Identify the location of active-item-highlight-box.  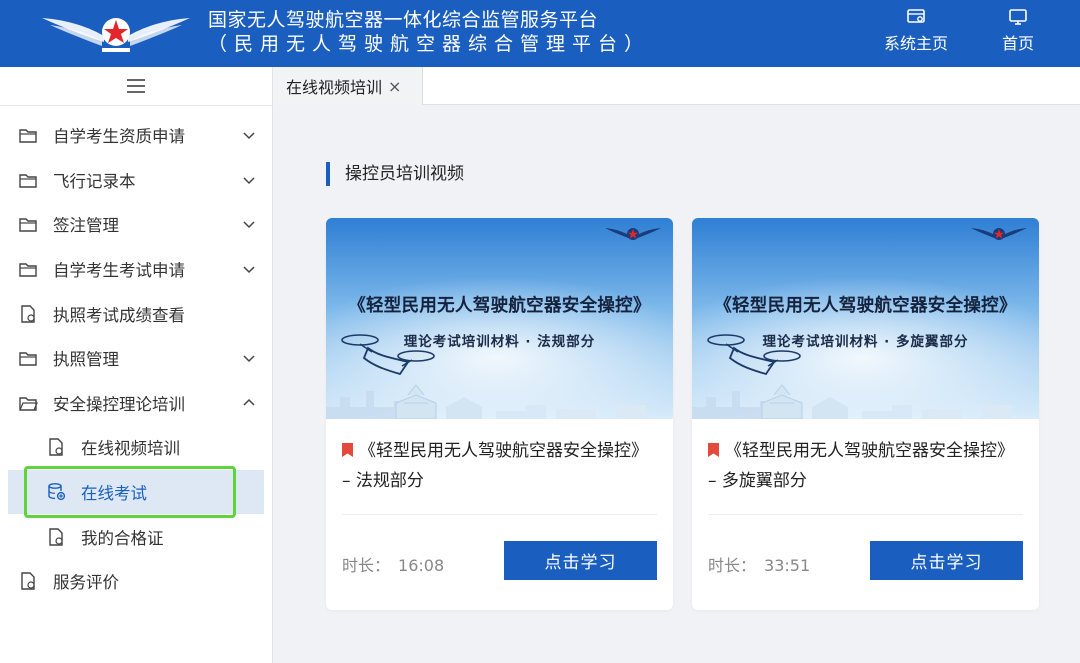
(130, 492).